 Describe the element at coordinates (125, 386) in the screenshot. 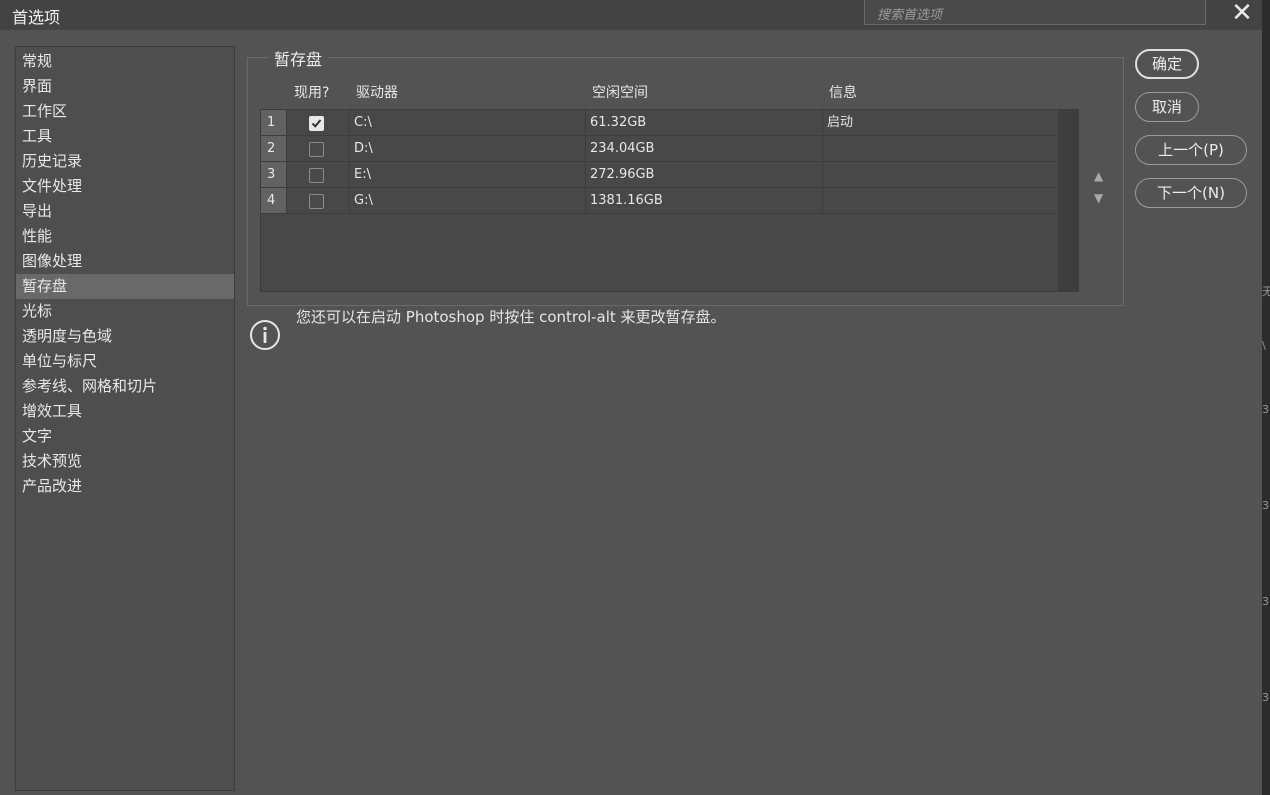

I see `sidebar-item: 参考线、网格和切片` at that location.